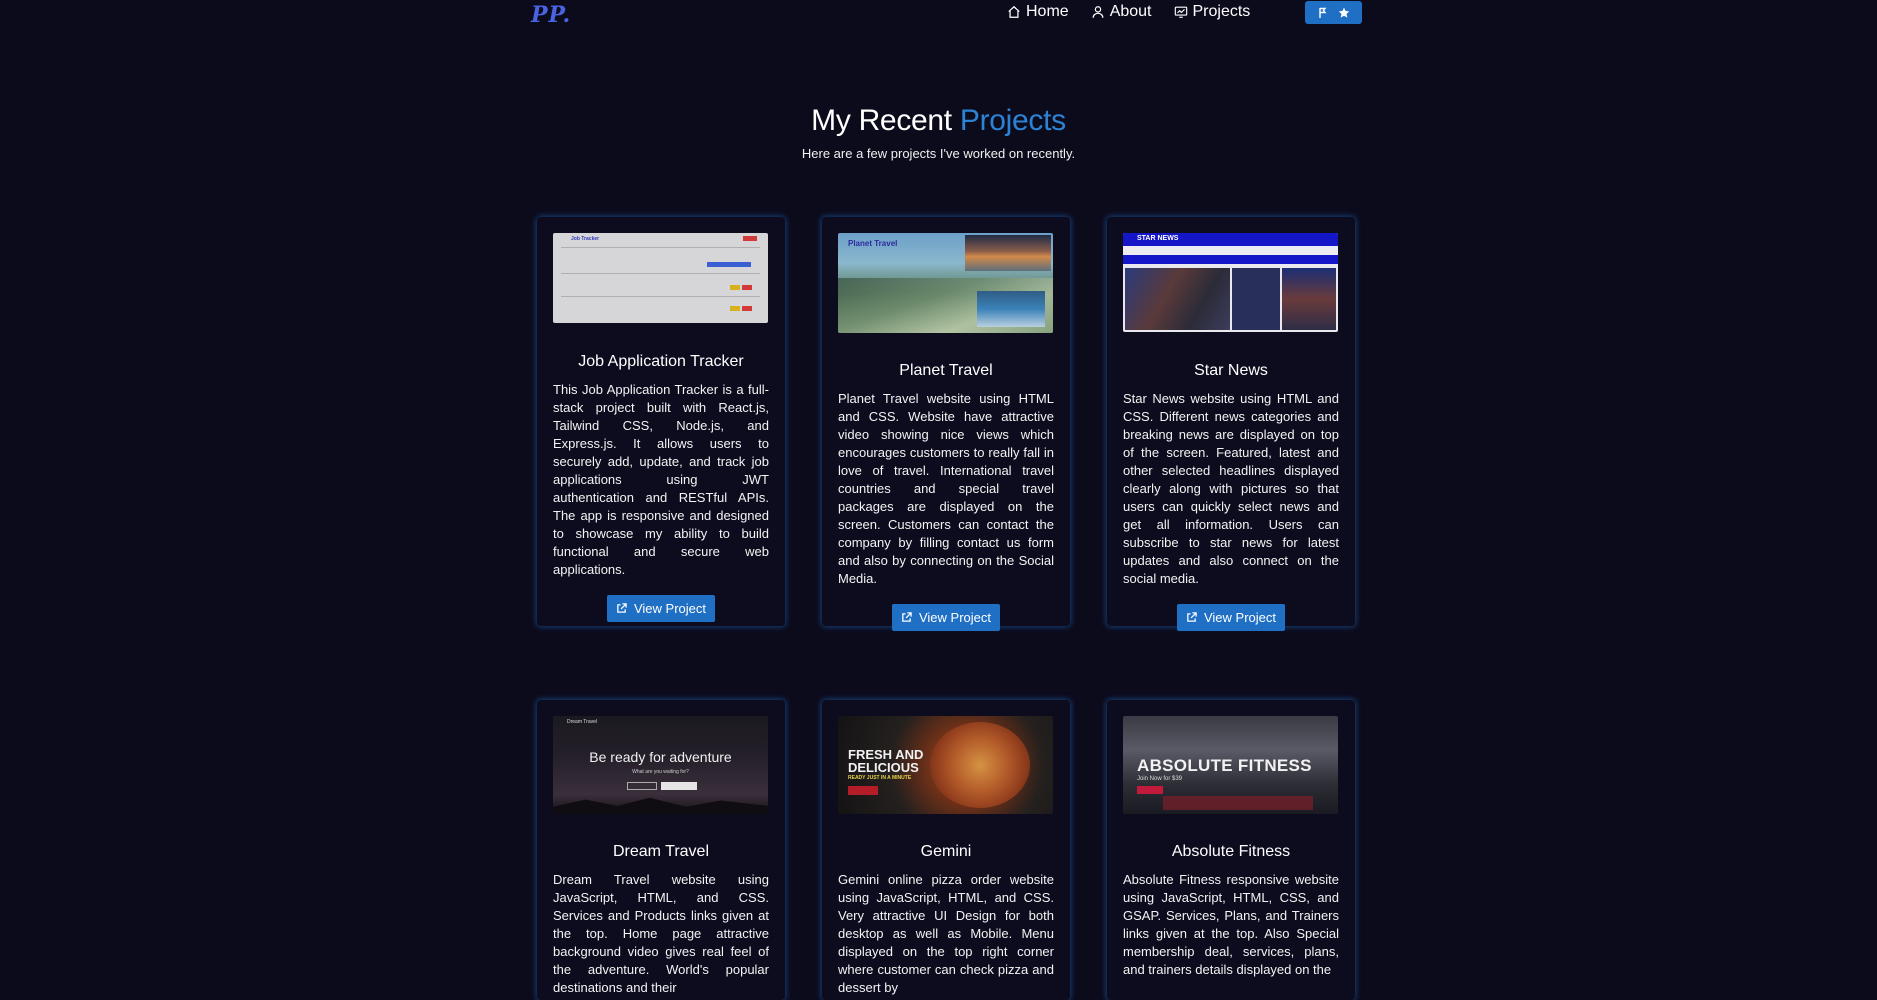 This screenshot has height=1000, width=1877. What do you see at coordinates (1160, 779) in the screenshot?
I see `thumb-sublabel: Join Now for $39` at bounding box center [1160, 779].